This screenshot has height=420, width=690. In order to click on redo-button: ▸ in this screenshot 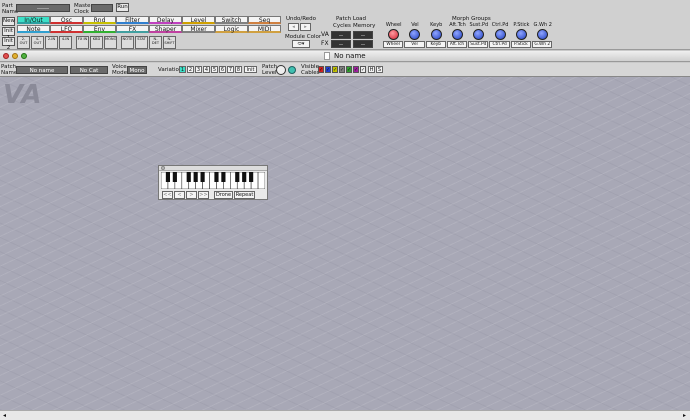, I will do `click(305, 27)`.